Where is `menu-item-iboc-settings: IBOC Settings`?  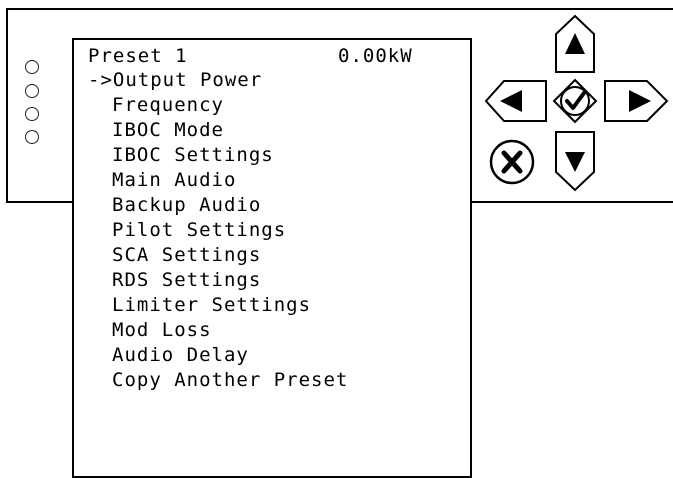 menu-item-iboc-settings: IBOC Settings is located at coordinates (193, 155).